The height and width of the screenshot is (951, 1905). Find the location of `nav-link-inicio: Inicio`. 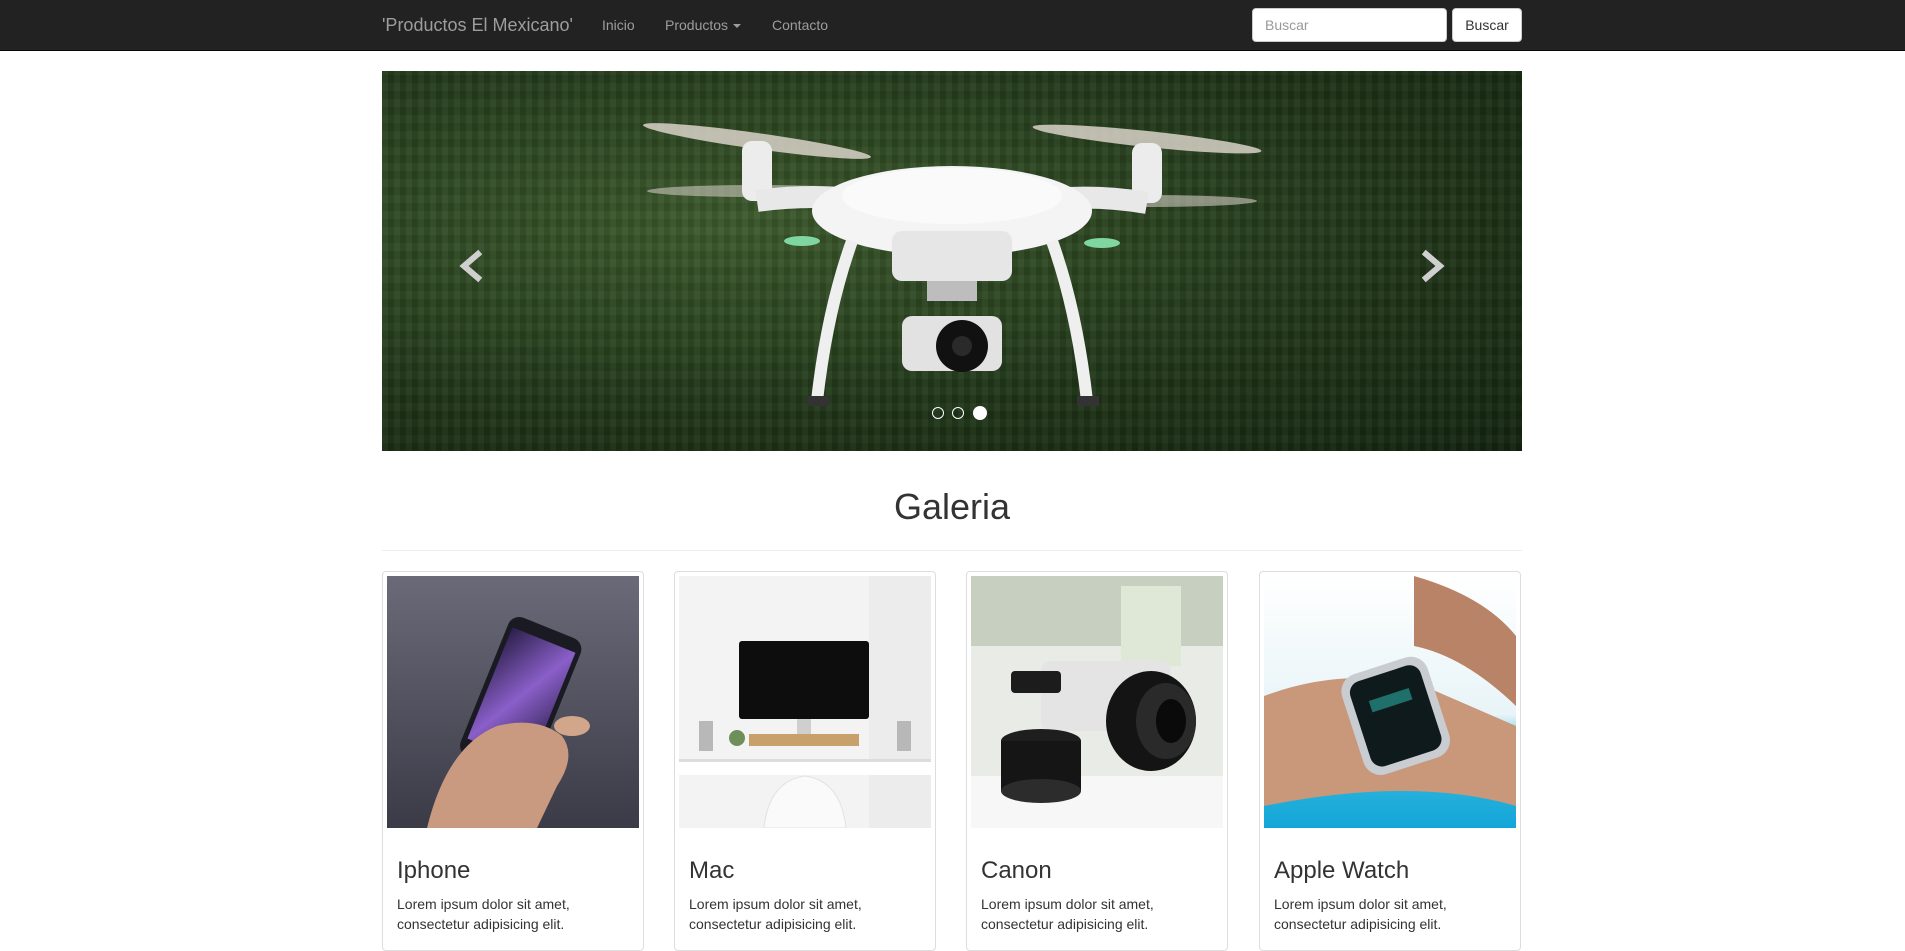

nav-link-inicio: Inicio is located at coordinates (618, 25).